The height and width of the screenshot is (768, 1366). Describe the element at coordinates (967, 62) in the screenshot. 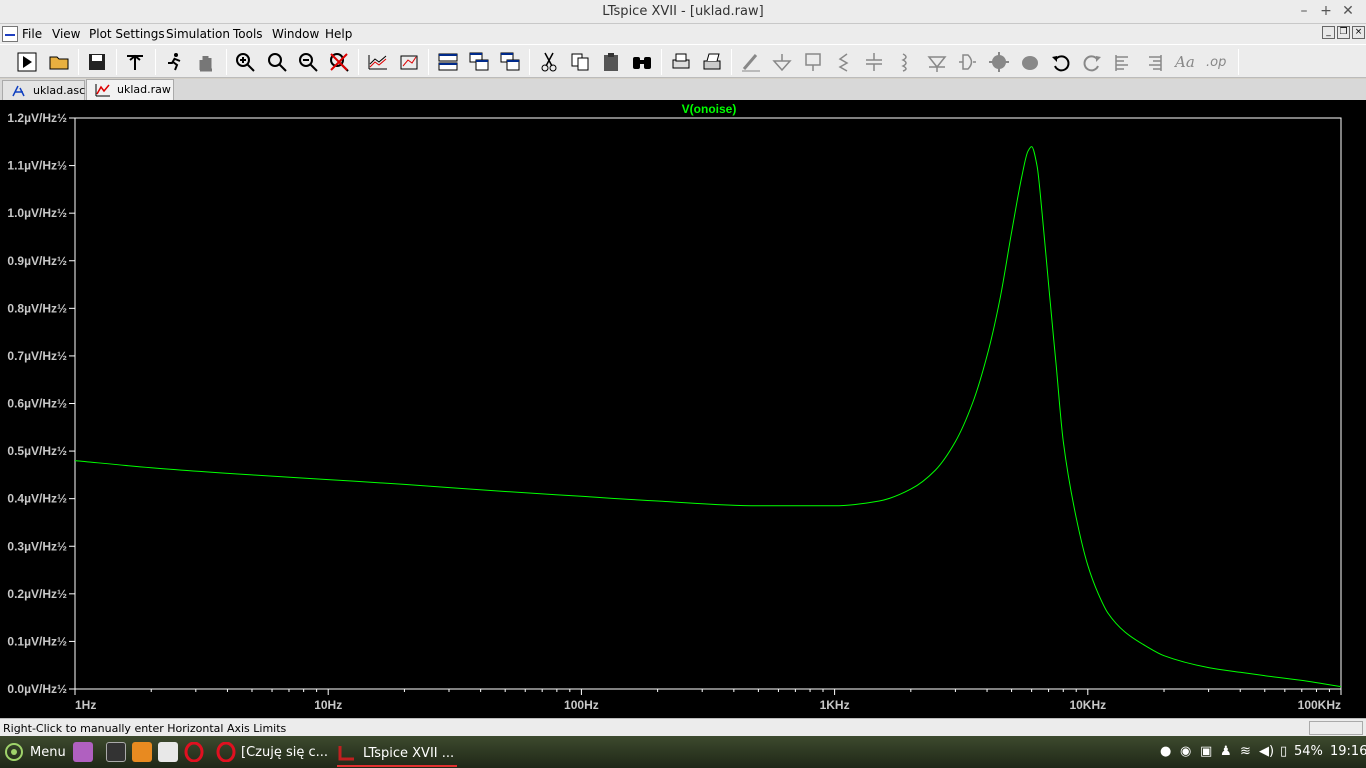

I see `component-icon` at that location.